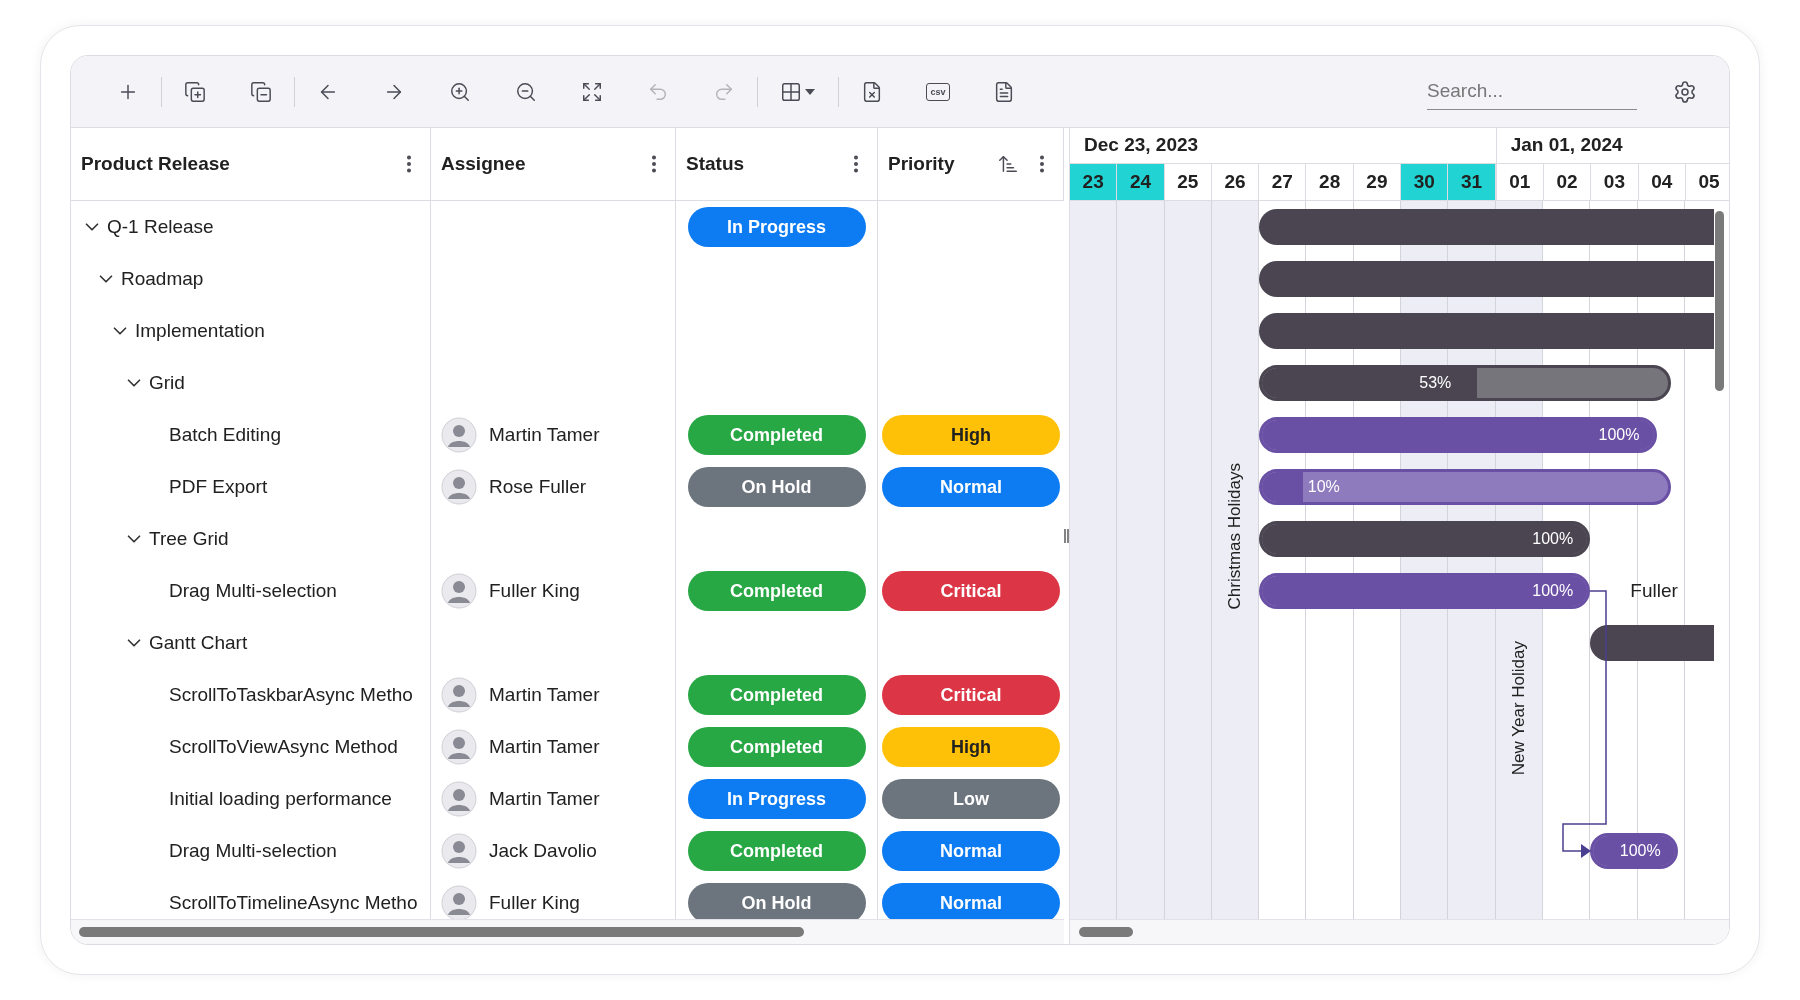 This screenshot has height=1000, width=1800. I want to click on splitter-handle-icon, so click(1066, 536).